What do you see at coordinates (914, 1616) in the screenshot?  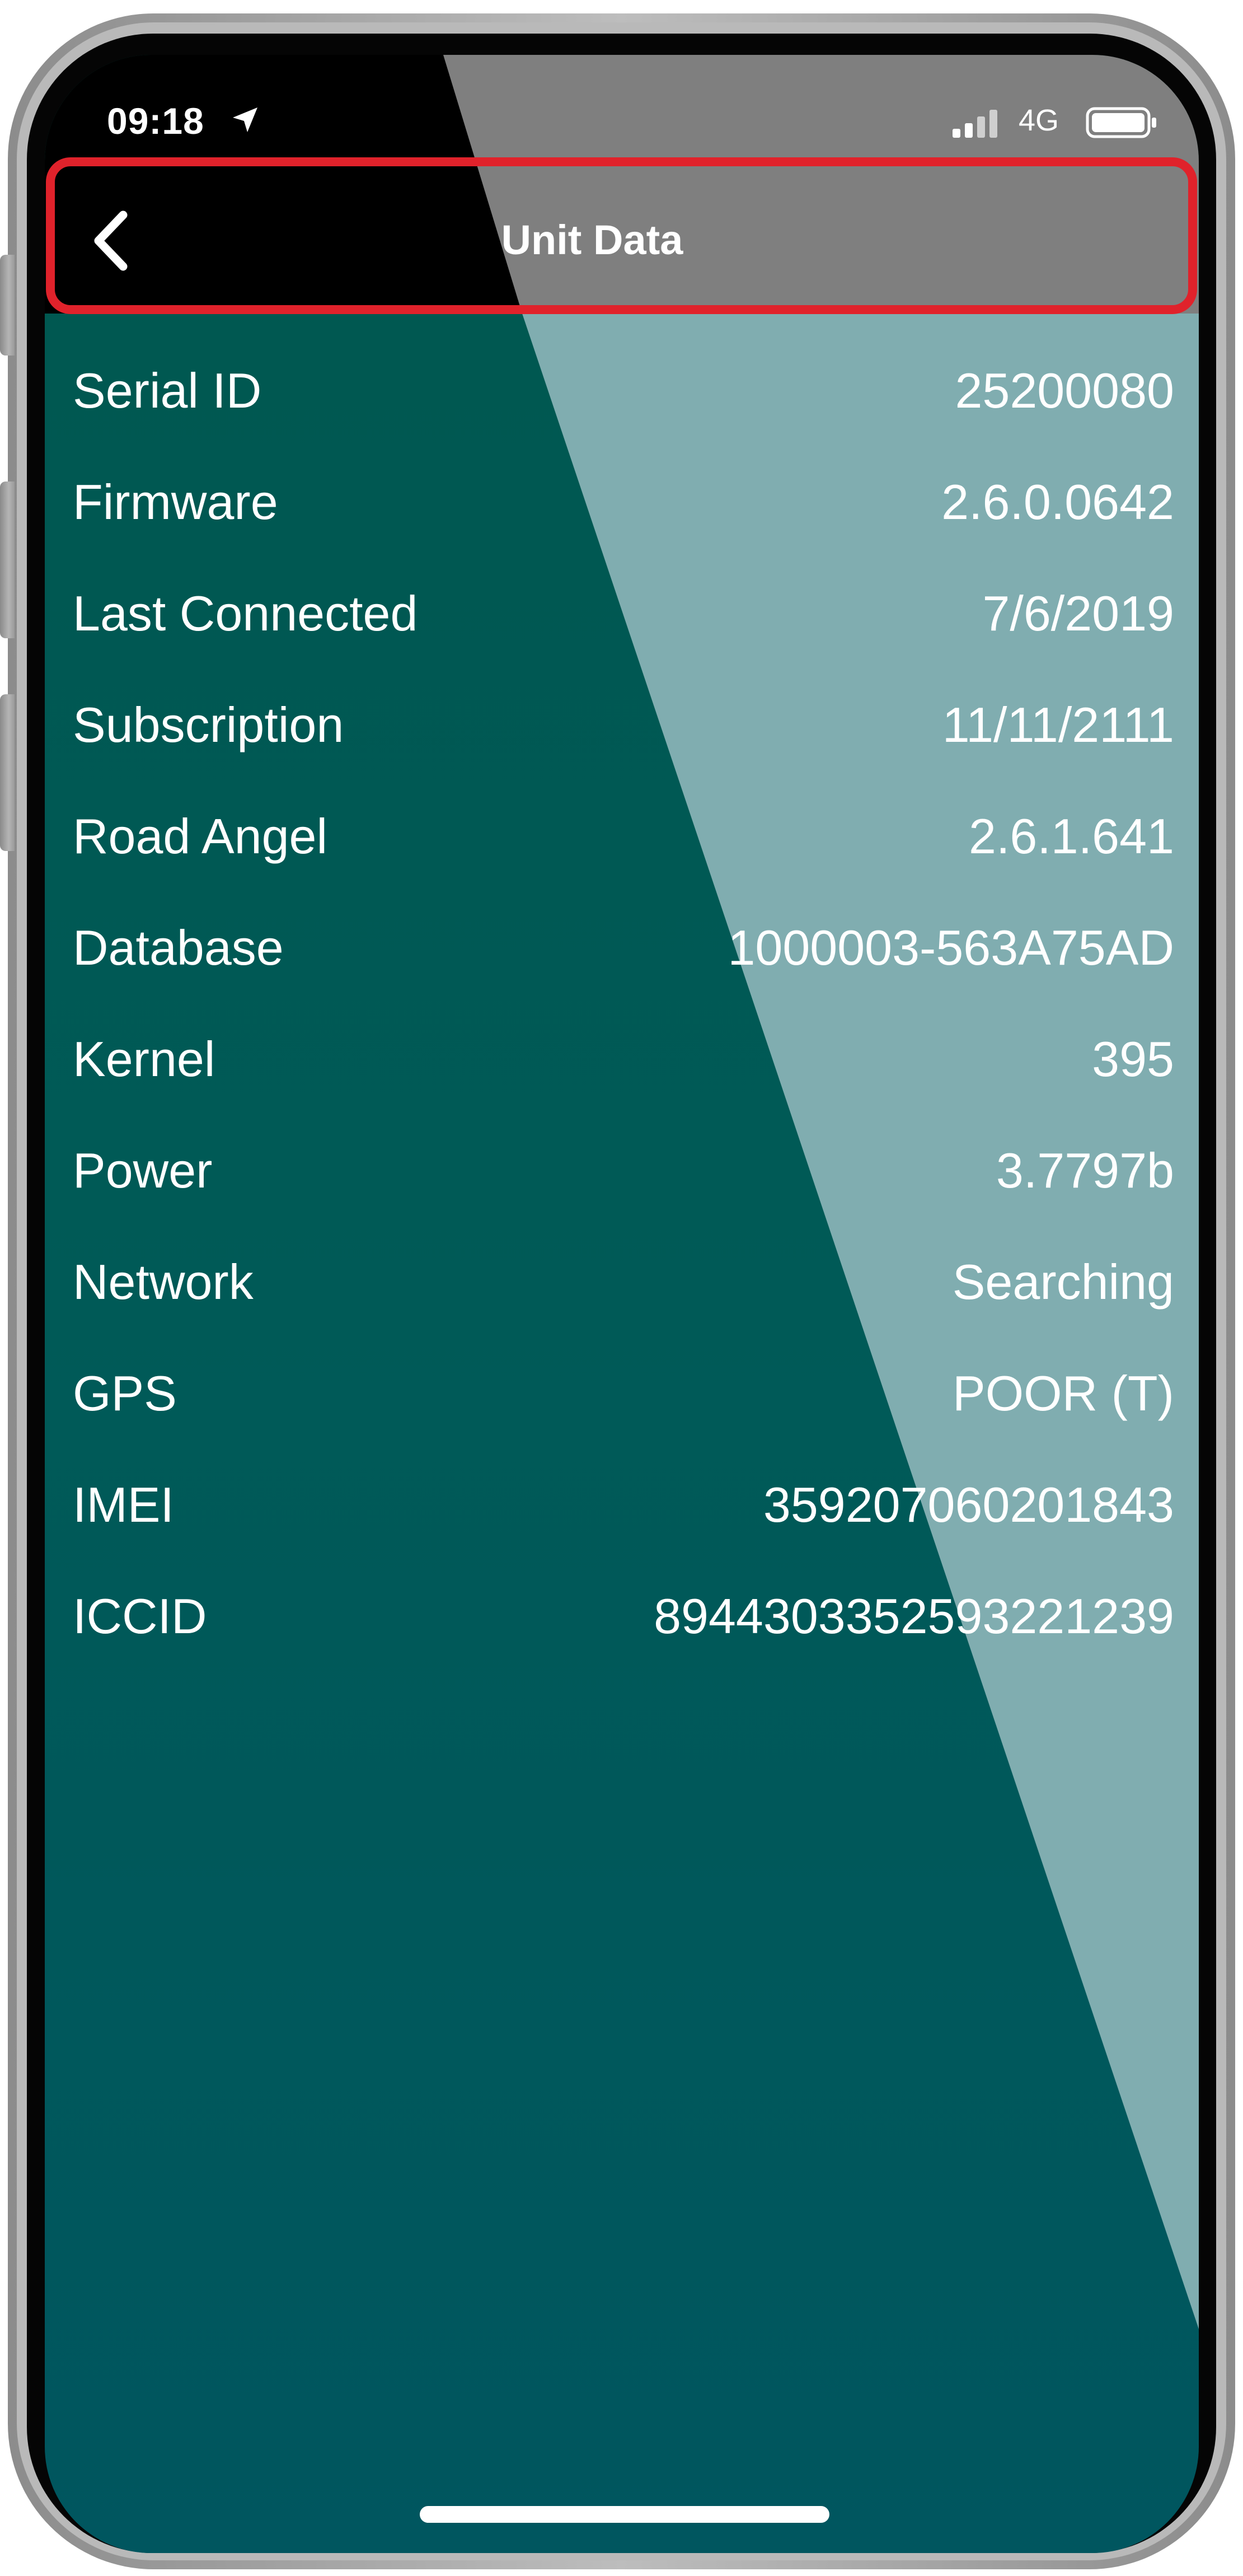 I see `row-value: 8944303352593221239` at bounding box center [914, 1616].